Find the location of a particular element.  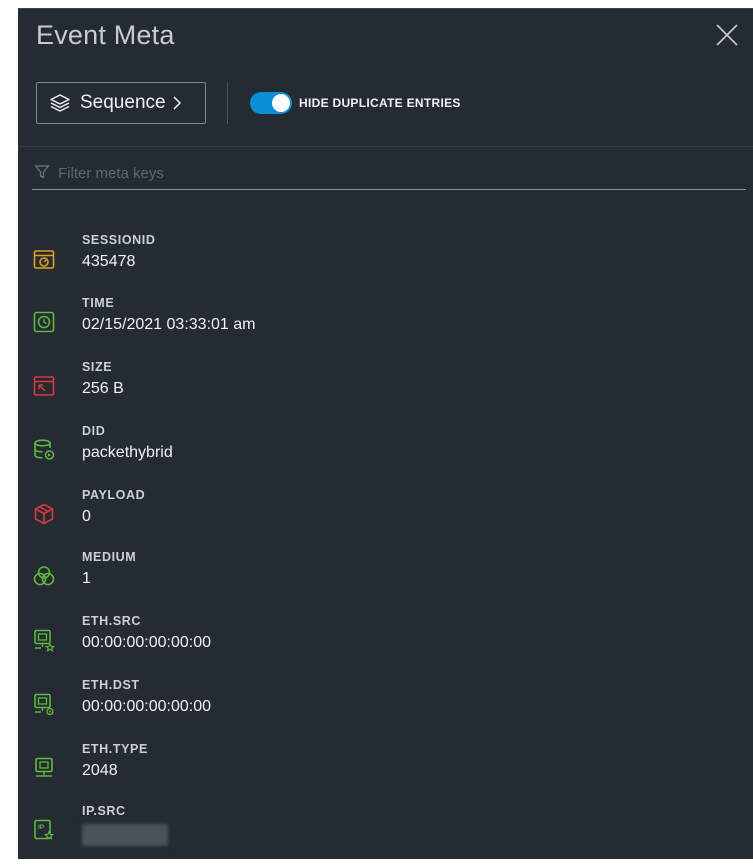

meta-item-size: SIZE 256 B is located at coordinates (385, 390).